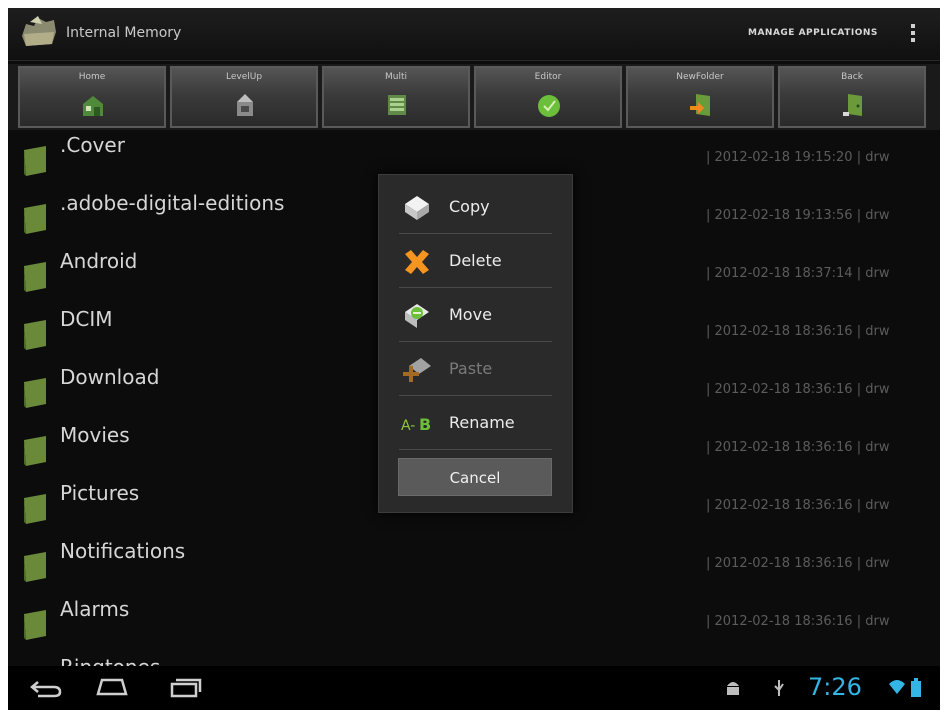 The width and height of the screenshot is (948, 718). Describe the element at coordinates (733, 688) in the screenshot. I see `android-debug-icon` at that location.